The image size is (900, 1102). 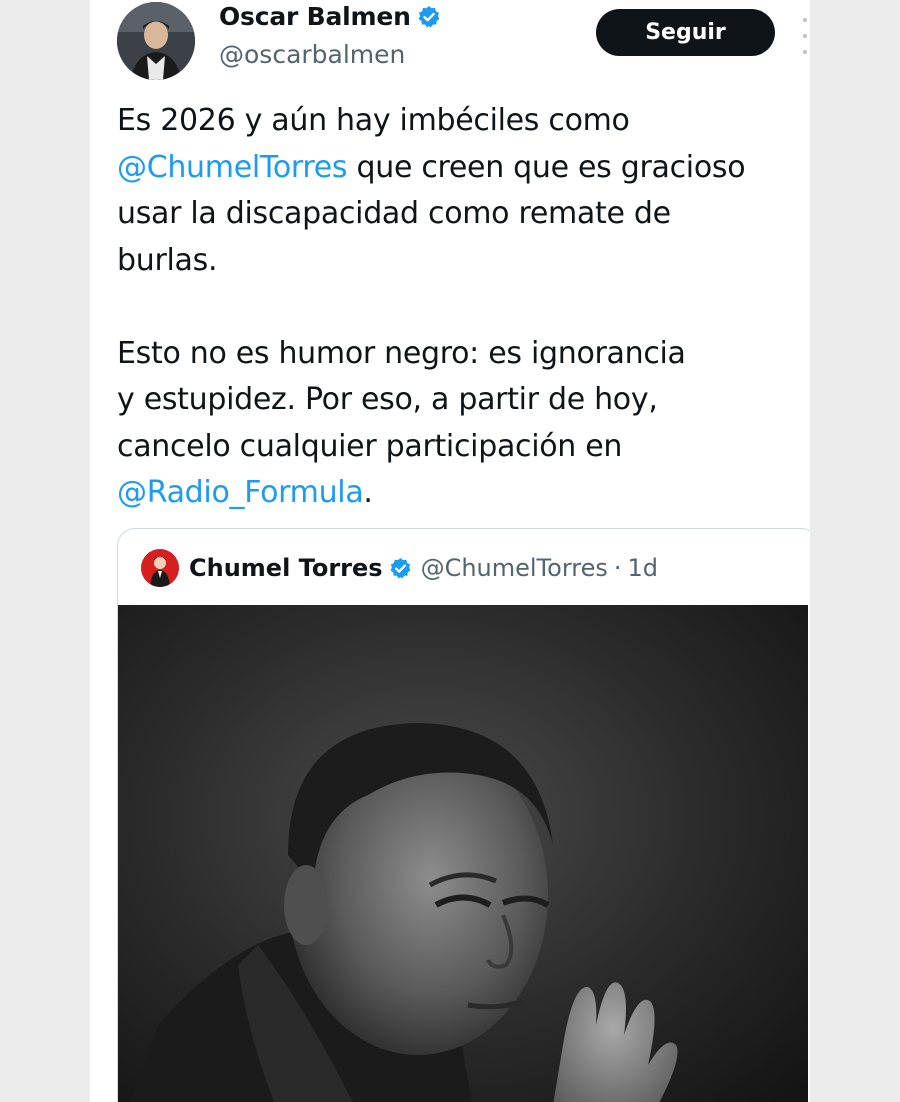 I want to click on author-handle: @oscarbalmen, so click(x=312, y=54).